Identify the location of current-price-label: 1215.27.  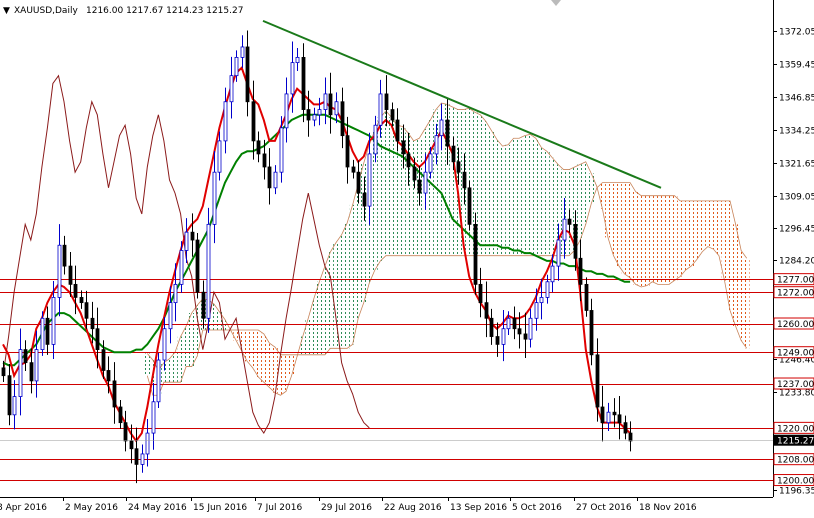
(795, 442).